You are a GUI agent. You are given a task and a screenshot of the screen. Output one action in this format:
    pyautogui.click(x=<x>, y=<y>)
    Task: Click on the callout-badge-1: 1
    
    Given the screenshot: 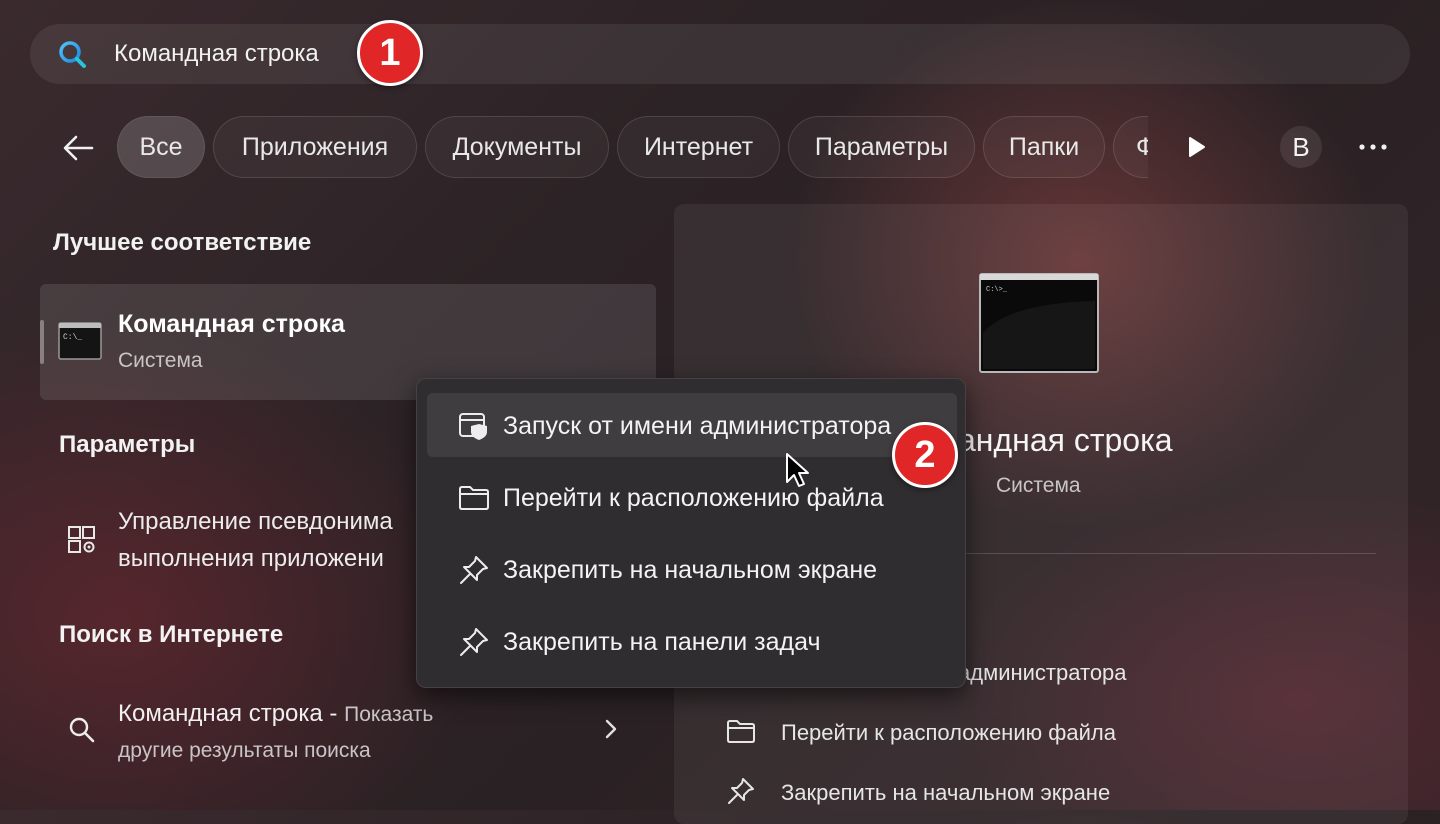 What is the action you would take?
    pyautogui.click(x=390, y=53)
    